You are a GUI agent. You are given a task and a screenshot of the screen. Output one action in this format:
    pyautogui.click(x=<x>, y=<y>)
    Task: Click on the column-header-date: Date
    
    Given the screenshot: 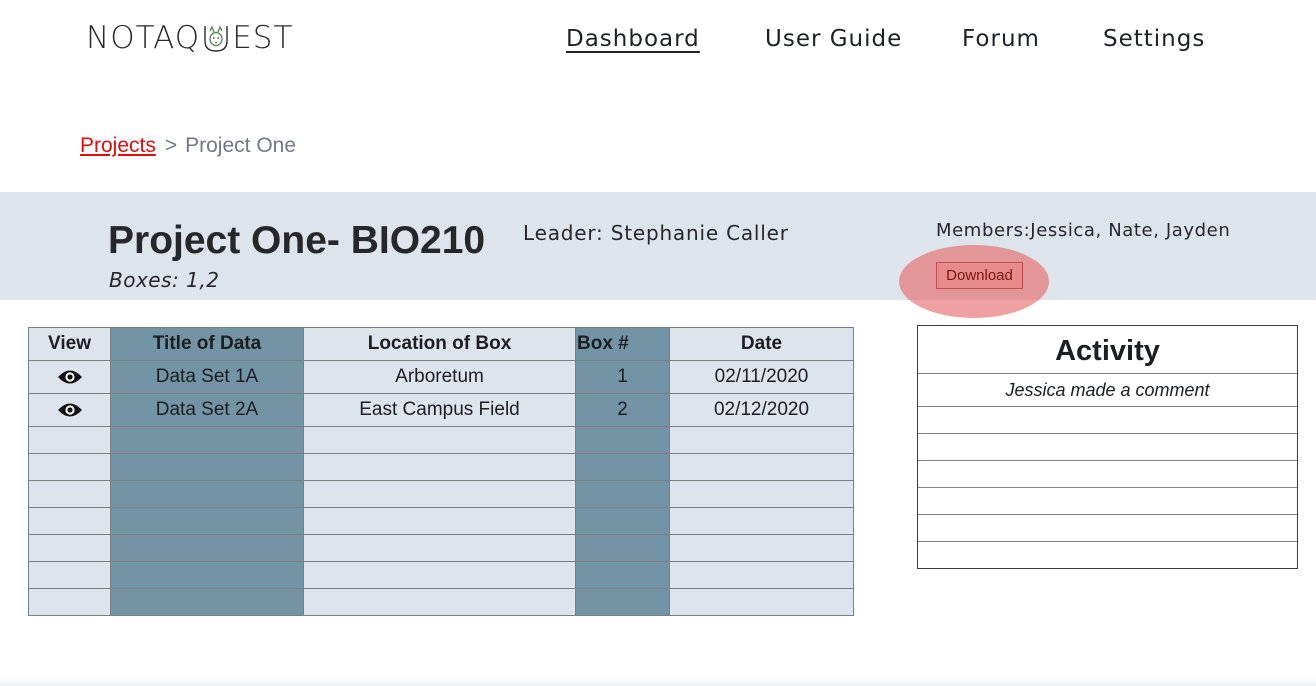 What is the action you would take?
    pyautogui.click(x=761, y=344)
    